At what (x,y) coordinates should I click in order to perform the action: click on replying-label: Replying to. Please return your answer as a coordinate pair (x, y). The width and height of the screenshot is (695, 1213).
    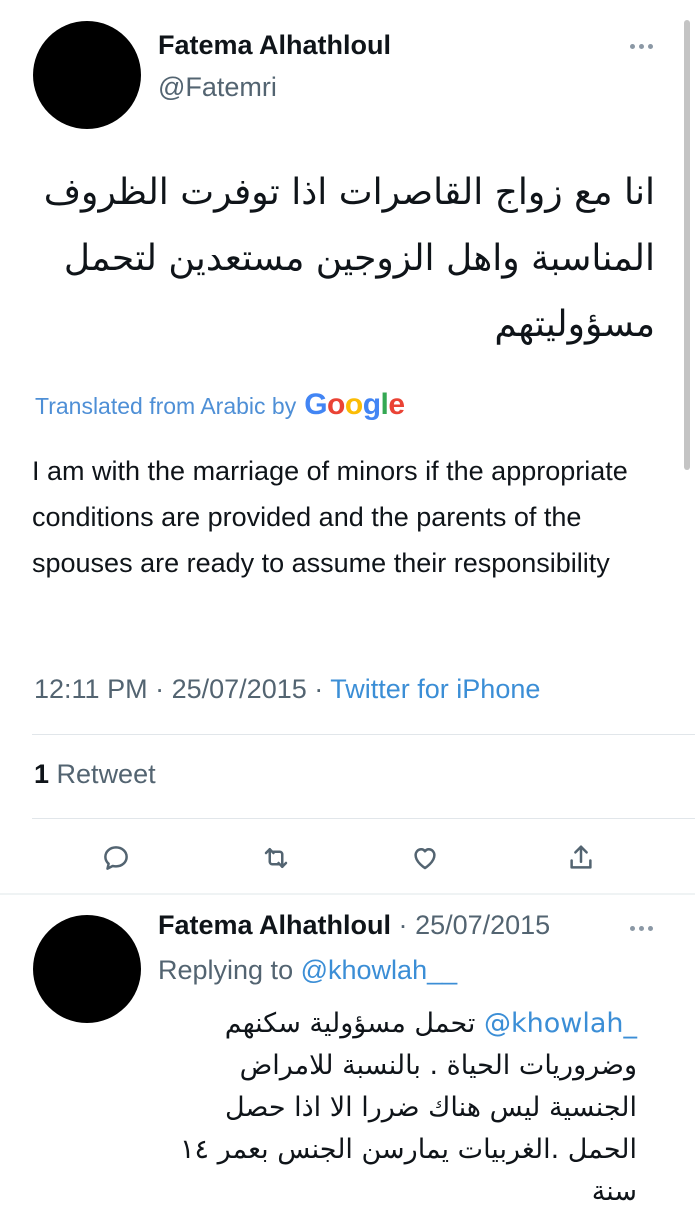
    Looking at the image, I should click on (226, 970).